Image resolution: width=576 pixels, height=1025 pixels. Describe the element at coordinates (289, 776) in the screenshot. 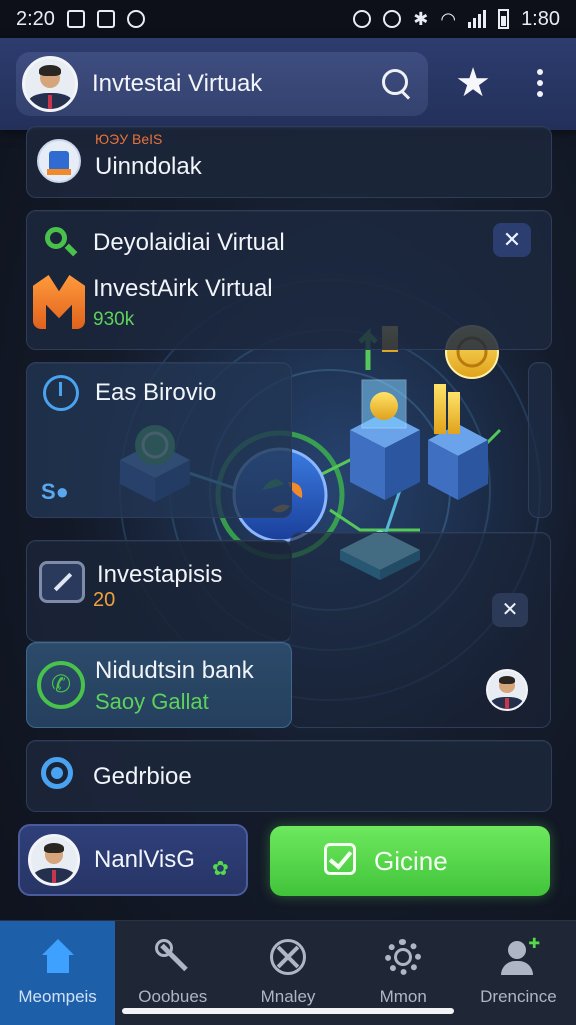

I see `card-gedrbioe: Gedrbioe` at that location.